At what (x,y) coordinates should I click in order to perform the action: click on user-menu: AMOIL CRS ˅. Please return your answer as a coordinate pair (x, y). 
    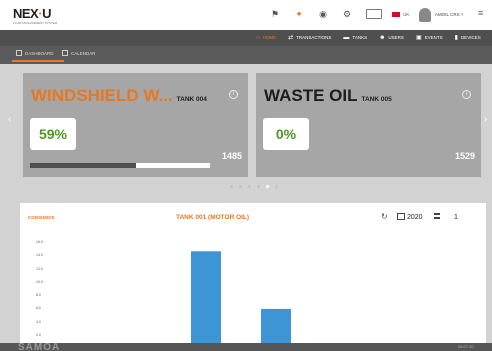
    Looking at the image, I should click on (449, 14).